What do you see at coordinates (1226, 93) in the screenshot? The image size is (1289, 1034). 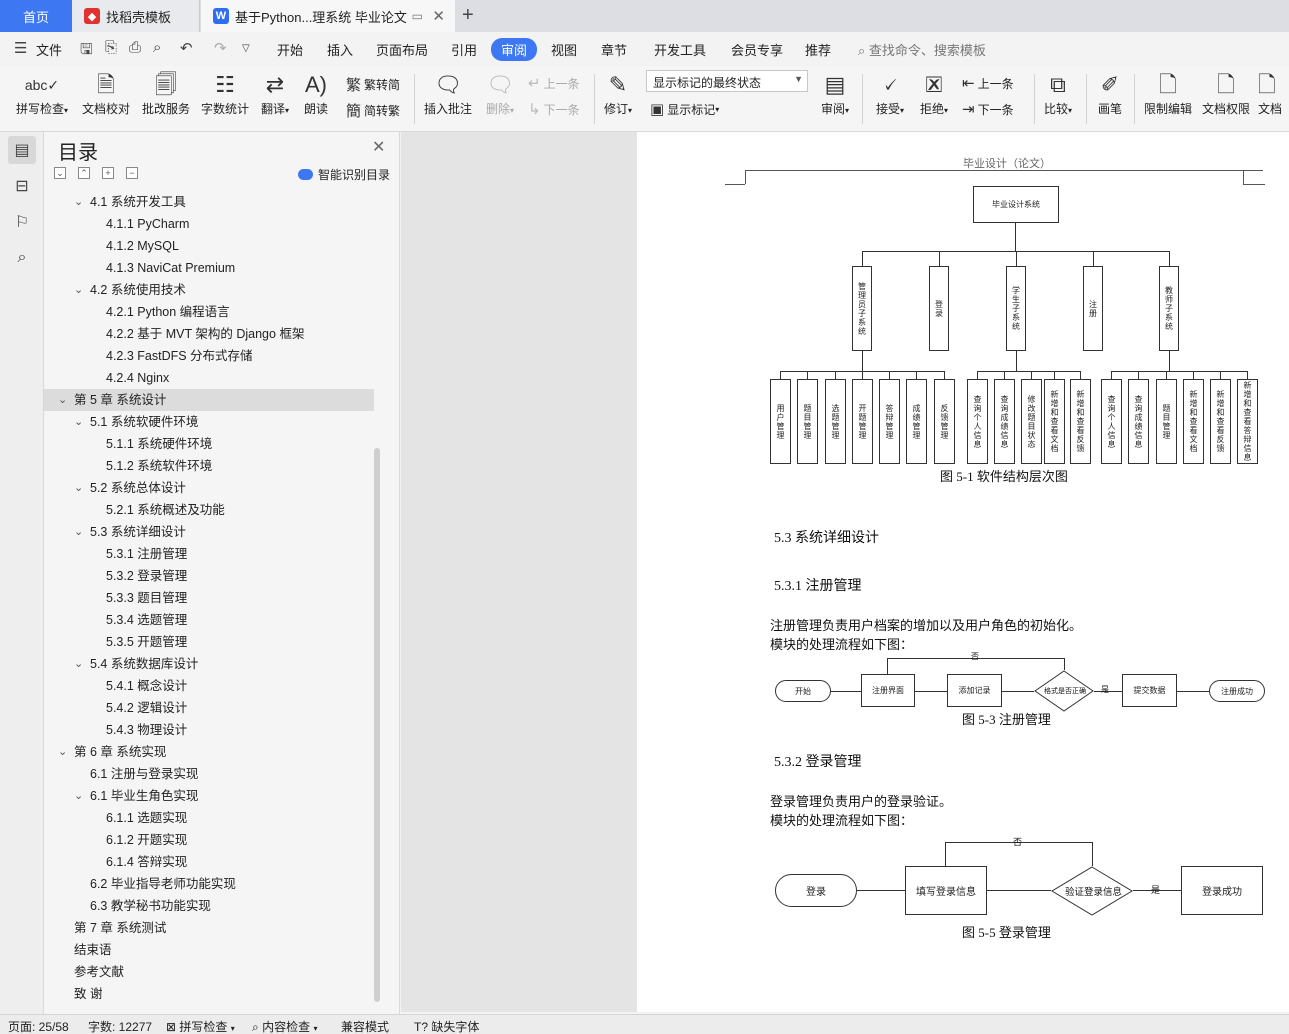 I see `doc-permission-button: 🗋 文档权限` at bounding box center [1226, 93].